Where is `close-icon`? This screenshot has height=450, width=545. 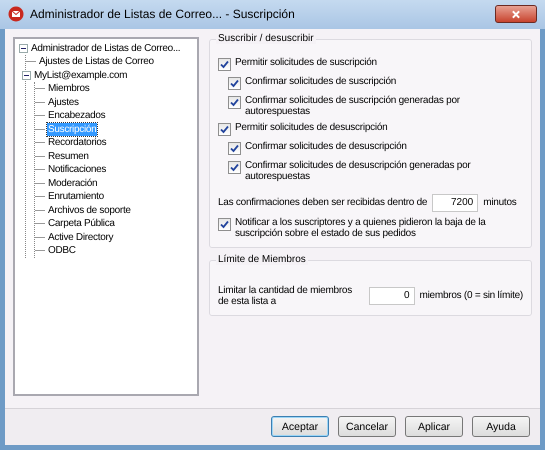 close-icon is located at coordinates (516, 14).